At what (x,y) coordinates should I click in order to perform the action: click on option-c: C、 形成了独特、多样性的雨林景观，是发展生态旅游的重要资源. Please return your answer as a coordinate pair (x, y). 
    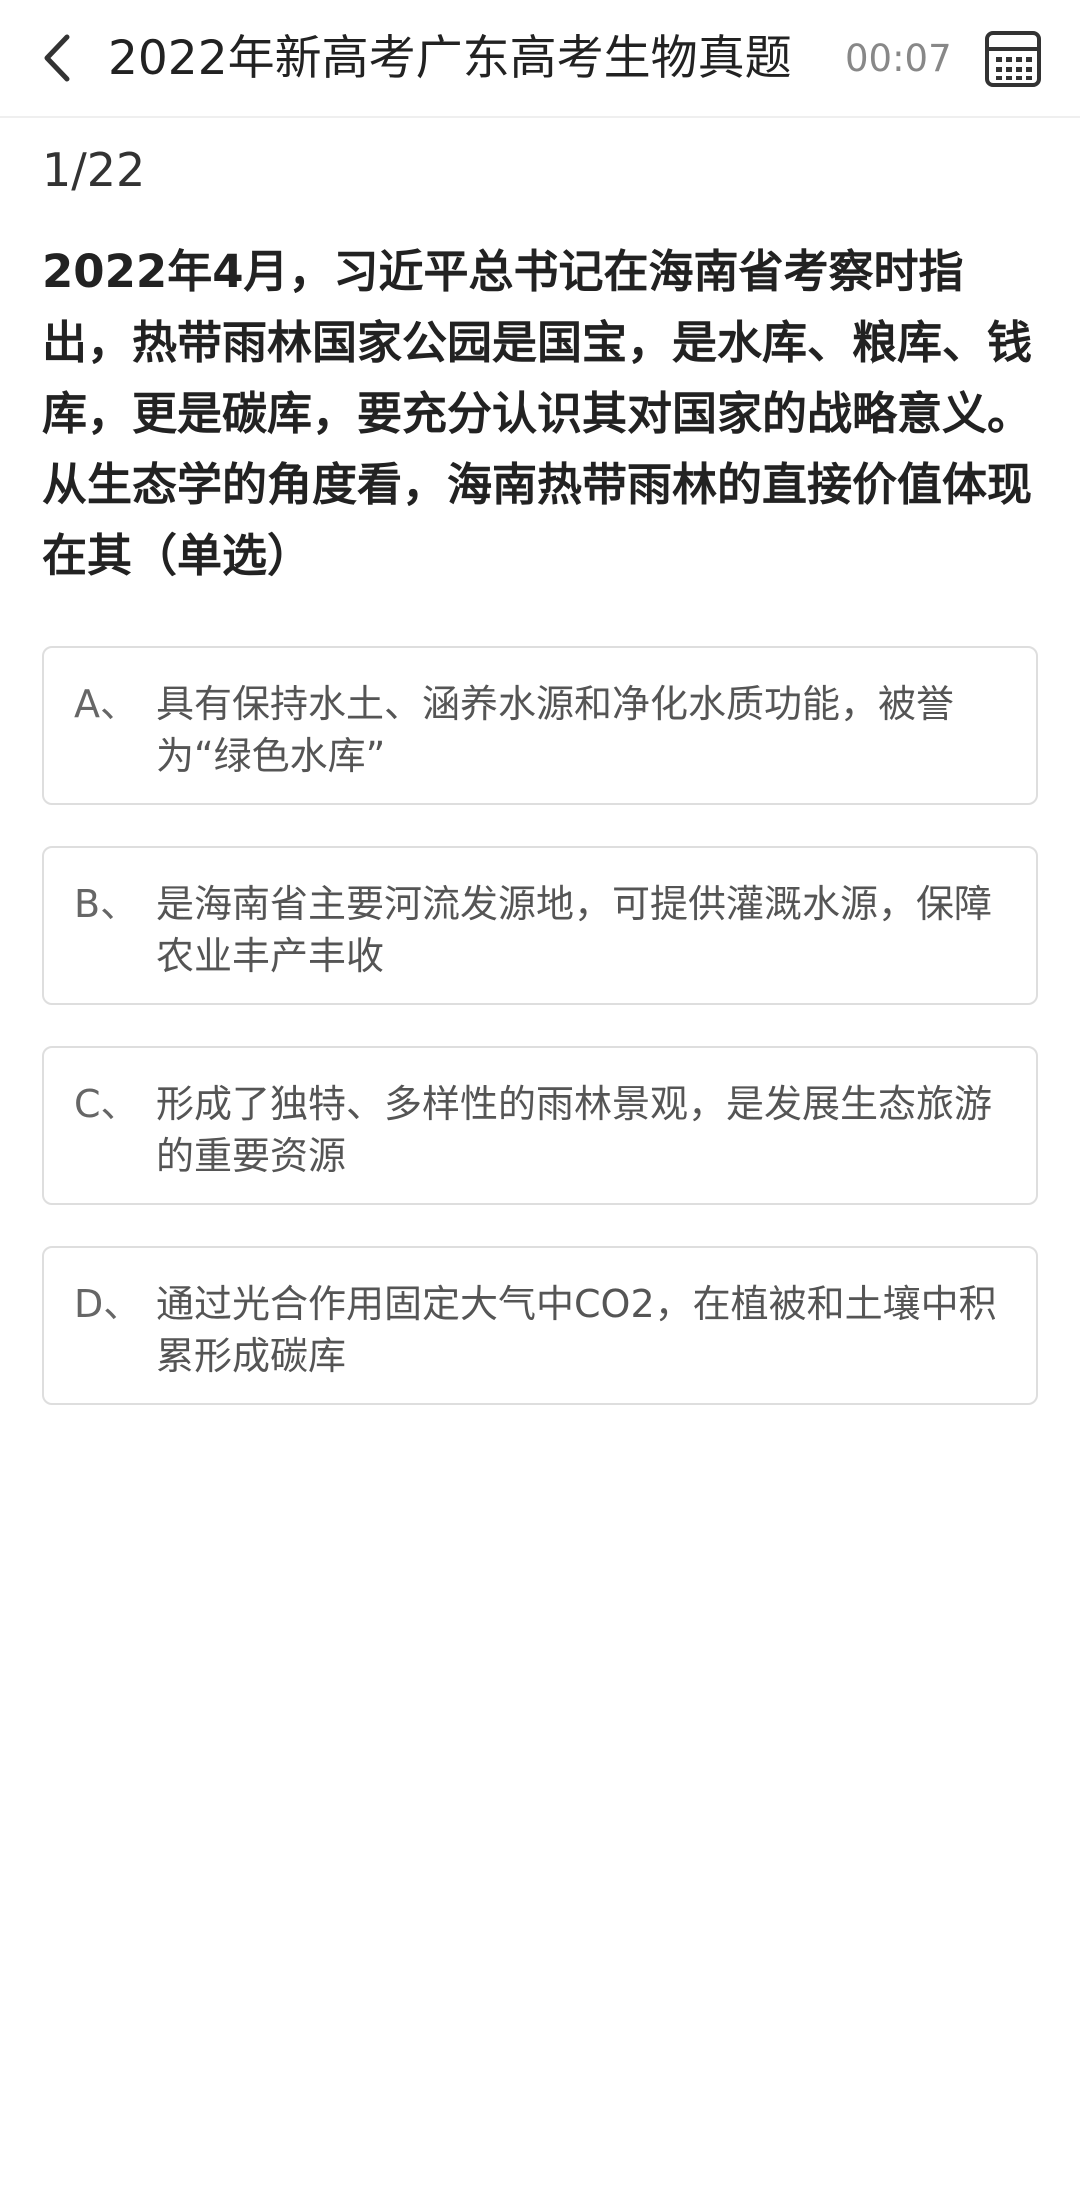
    Looking at the image, I should click on (540, 1125).